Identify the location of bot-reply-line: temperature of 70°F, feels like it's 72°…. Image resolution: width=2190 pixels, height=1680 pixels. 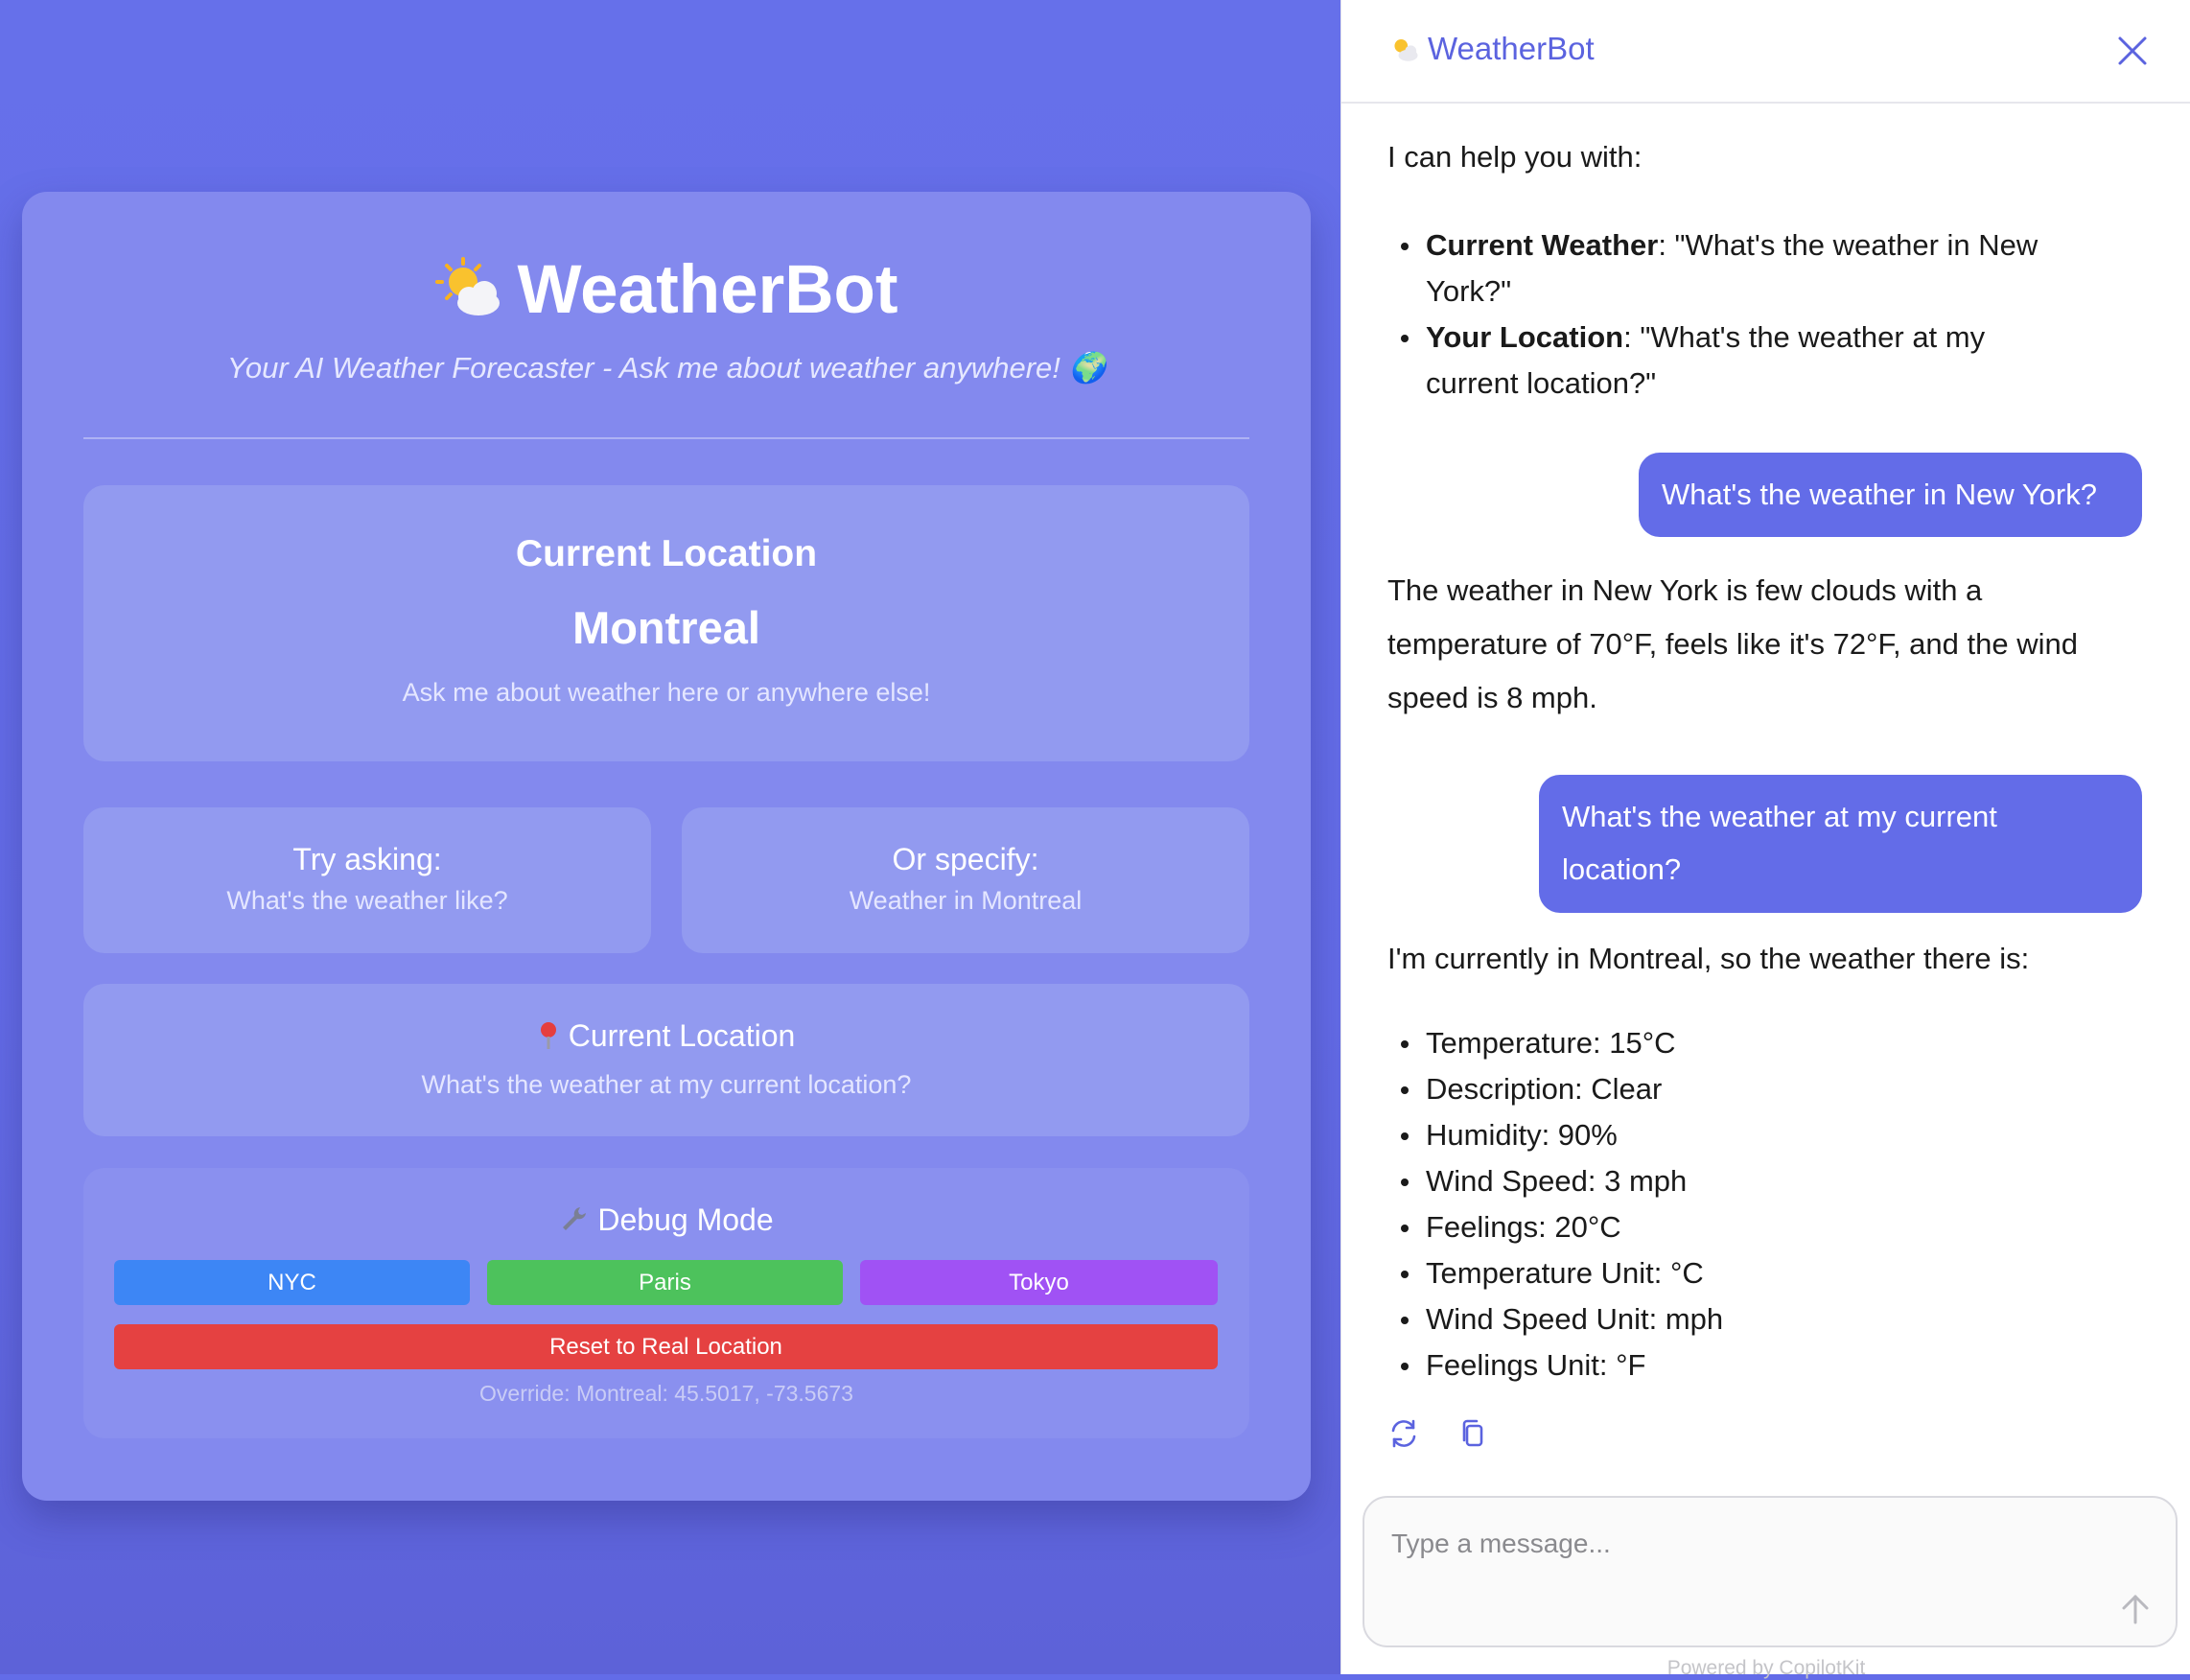
(1732, 644).